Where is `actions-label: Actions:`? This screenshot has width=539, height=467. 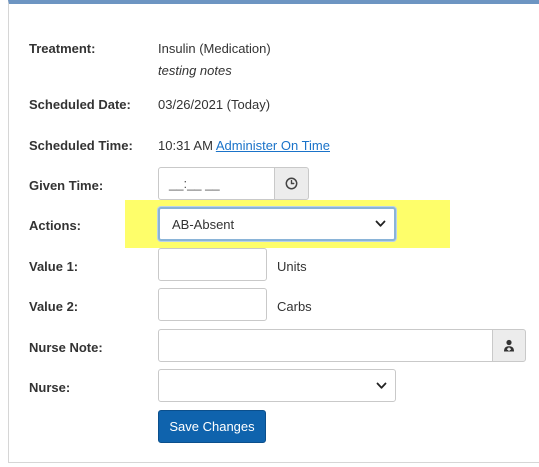
actions-label: Actions: is located at coordinates (55, 225).